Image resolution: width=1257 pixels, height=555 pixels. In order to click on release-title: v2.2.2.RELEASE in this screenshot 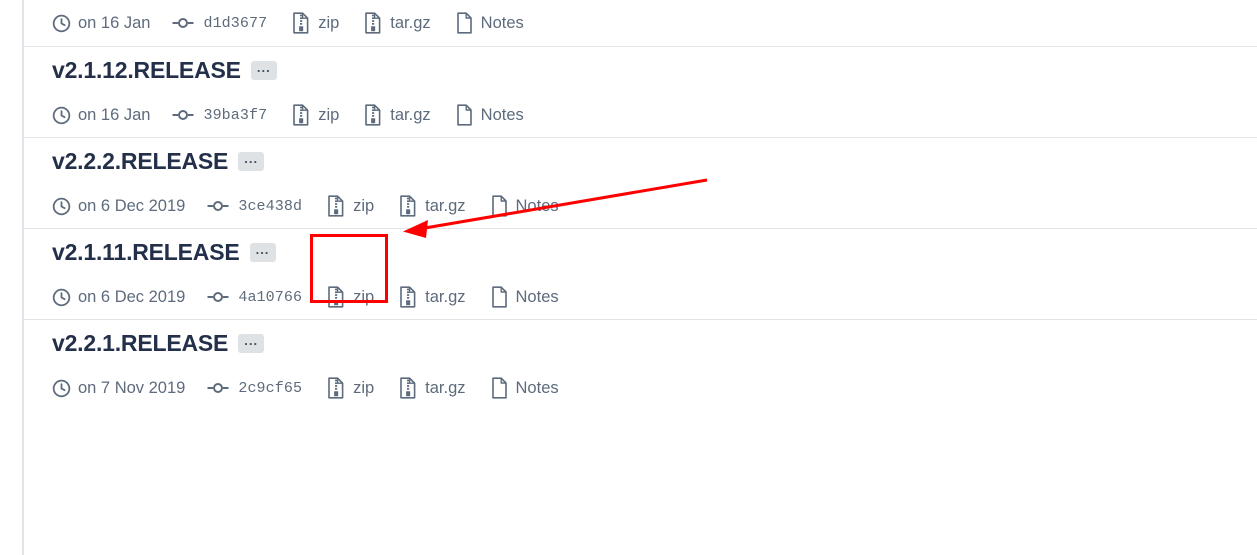, I will do `click(140, 161)`.